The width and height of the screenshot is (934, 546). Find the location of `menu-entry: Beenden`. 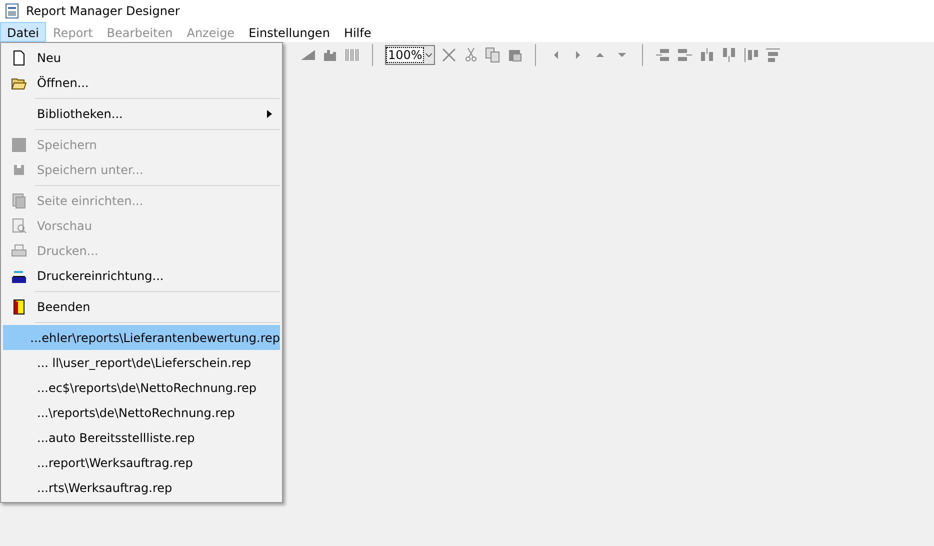

menu-entry: Beenden is located at coordinates (141, 306).